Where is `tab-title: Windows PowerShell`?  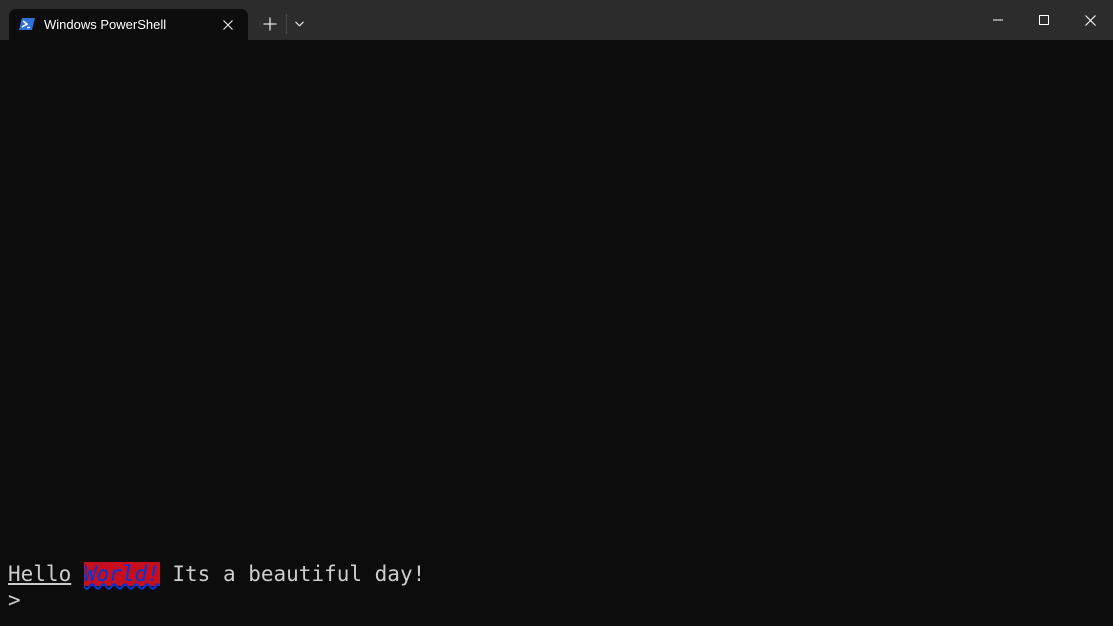
tab-title: Windows PowerShell is located at coordinates (105, 24).